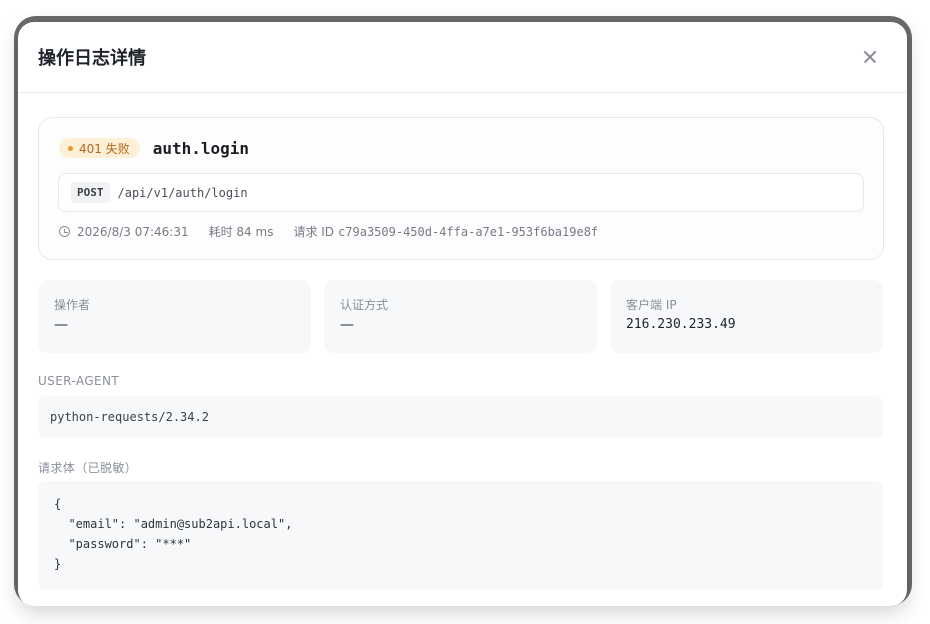 This screenshot has height=624, width=930. Describe the element at coordinates (92, 58) in the screenshot. I see `modal-title: 操作日志详情` at that location.